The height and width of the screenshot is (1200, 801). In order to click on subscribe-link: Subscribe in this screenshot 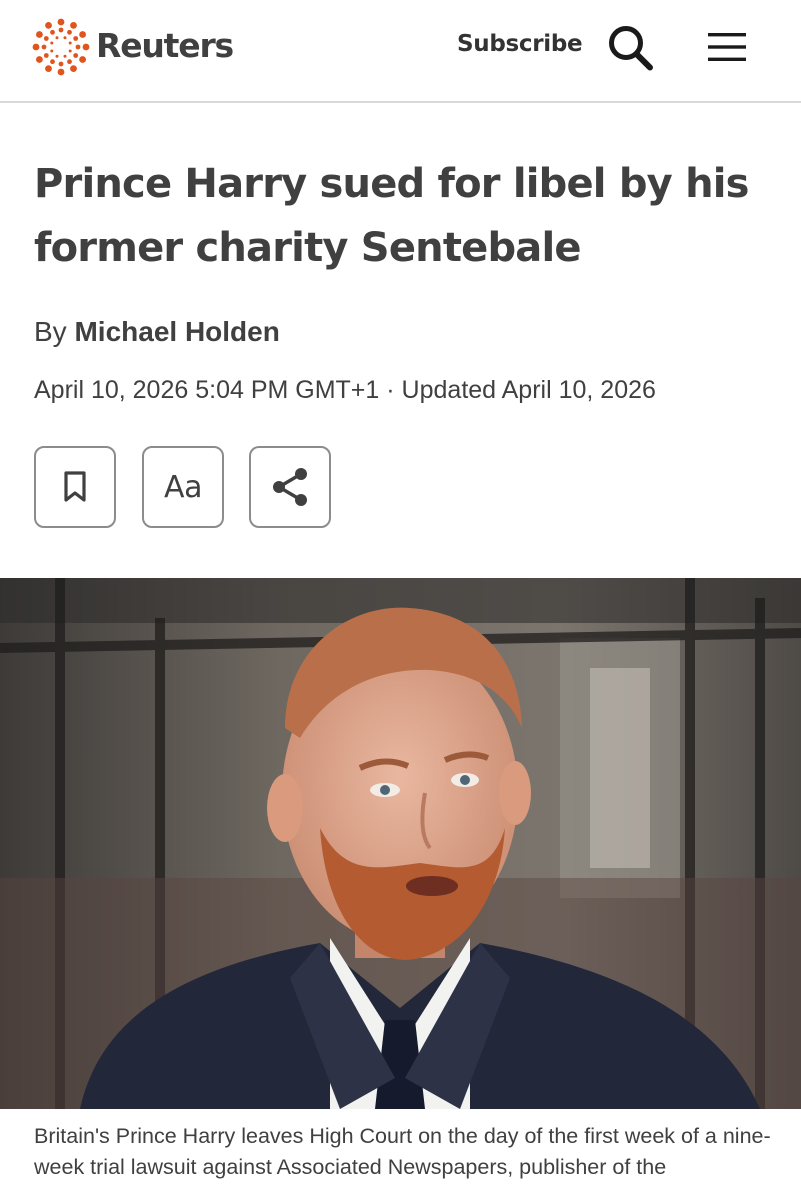, I will do `click(520, 44)`.